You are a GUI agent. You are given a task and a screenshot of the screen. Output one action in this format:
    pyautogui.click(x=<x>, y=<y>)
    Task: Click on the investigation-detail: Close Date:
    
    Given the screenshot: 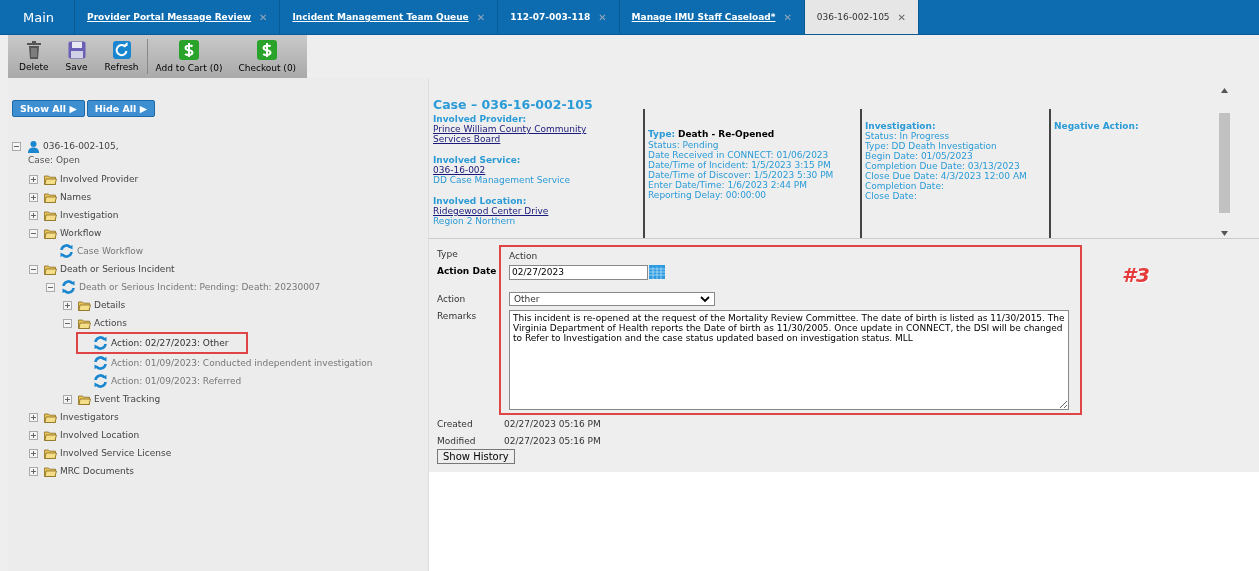 What is the action you would take?
    pyautogui.click(x=891, y=196)
    